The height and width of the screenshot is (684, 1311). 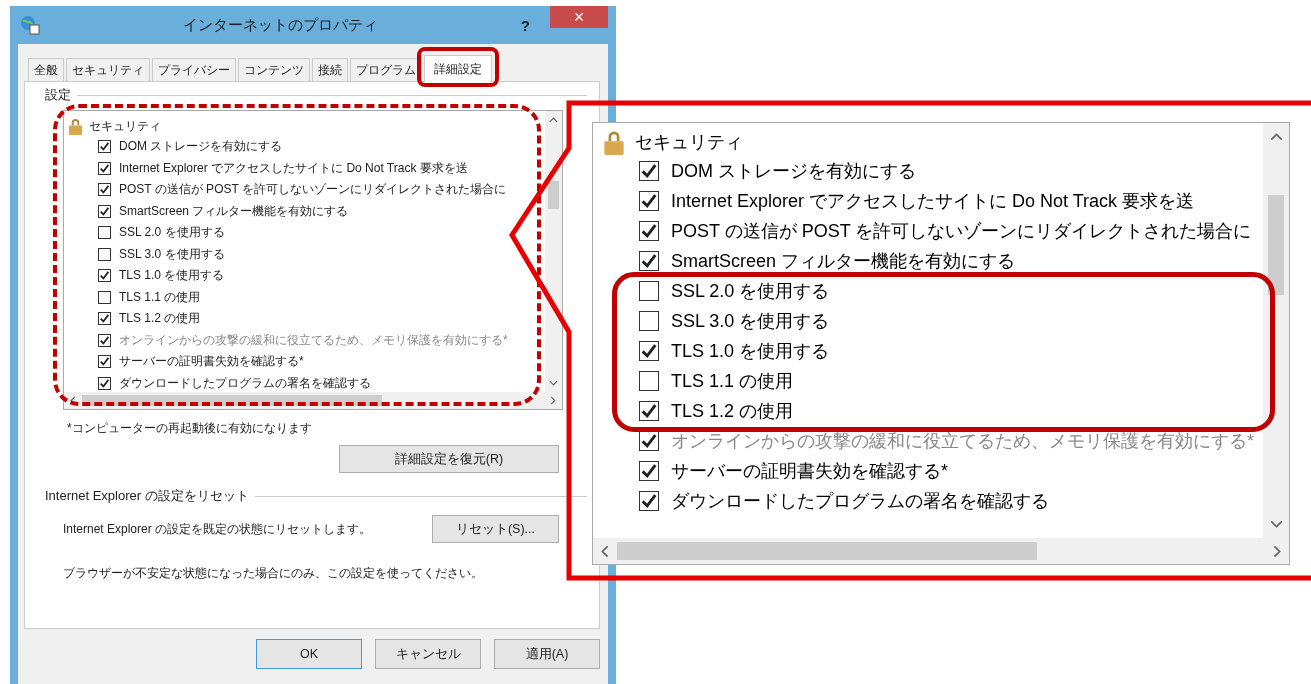 I want to click on tab: 詳細設定, so click(x=458, y=68).